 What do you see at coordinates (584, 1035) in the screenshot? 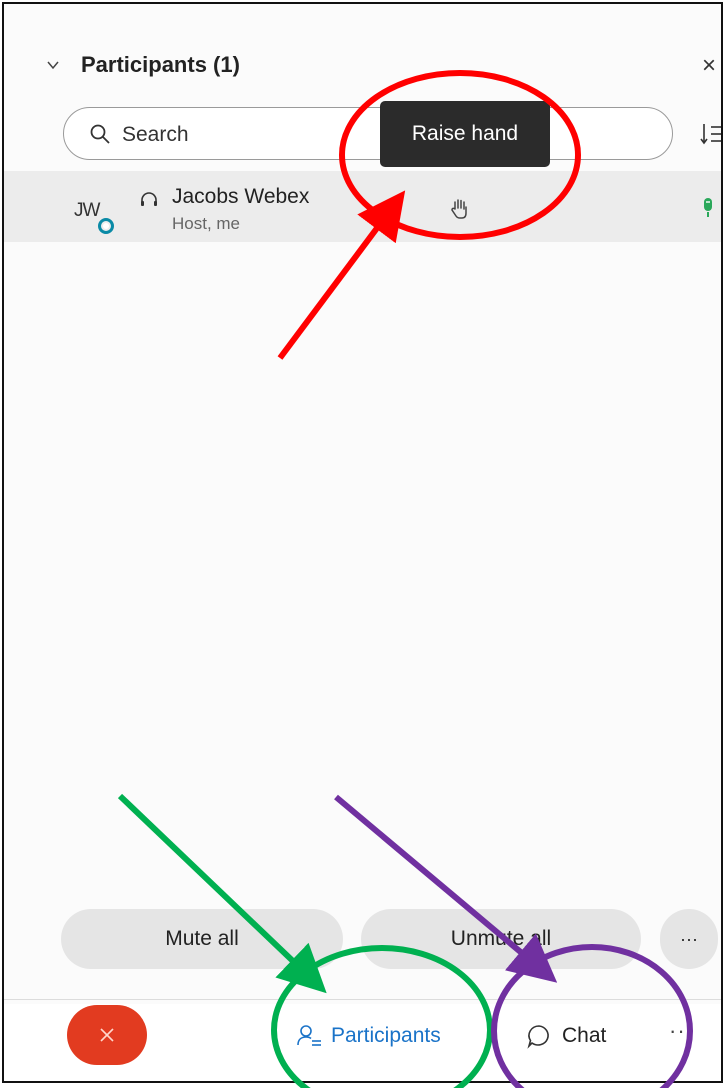
I see `chat-label: Chat` at bounding box center [584, 1035].